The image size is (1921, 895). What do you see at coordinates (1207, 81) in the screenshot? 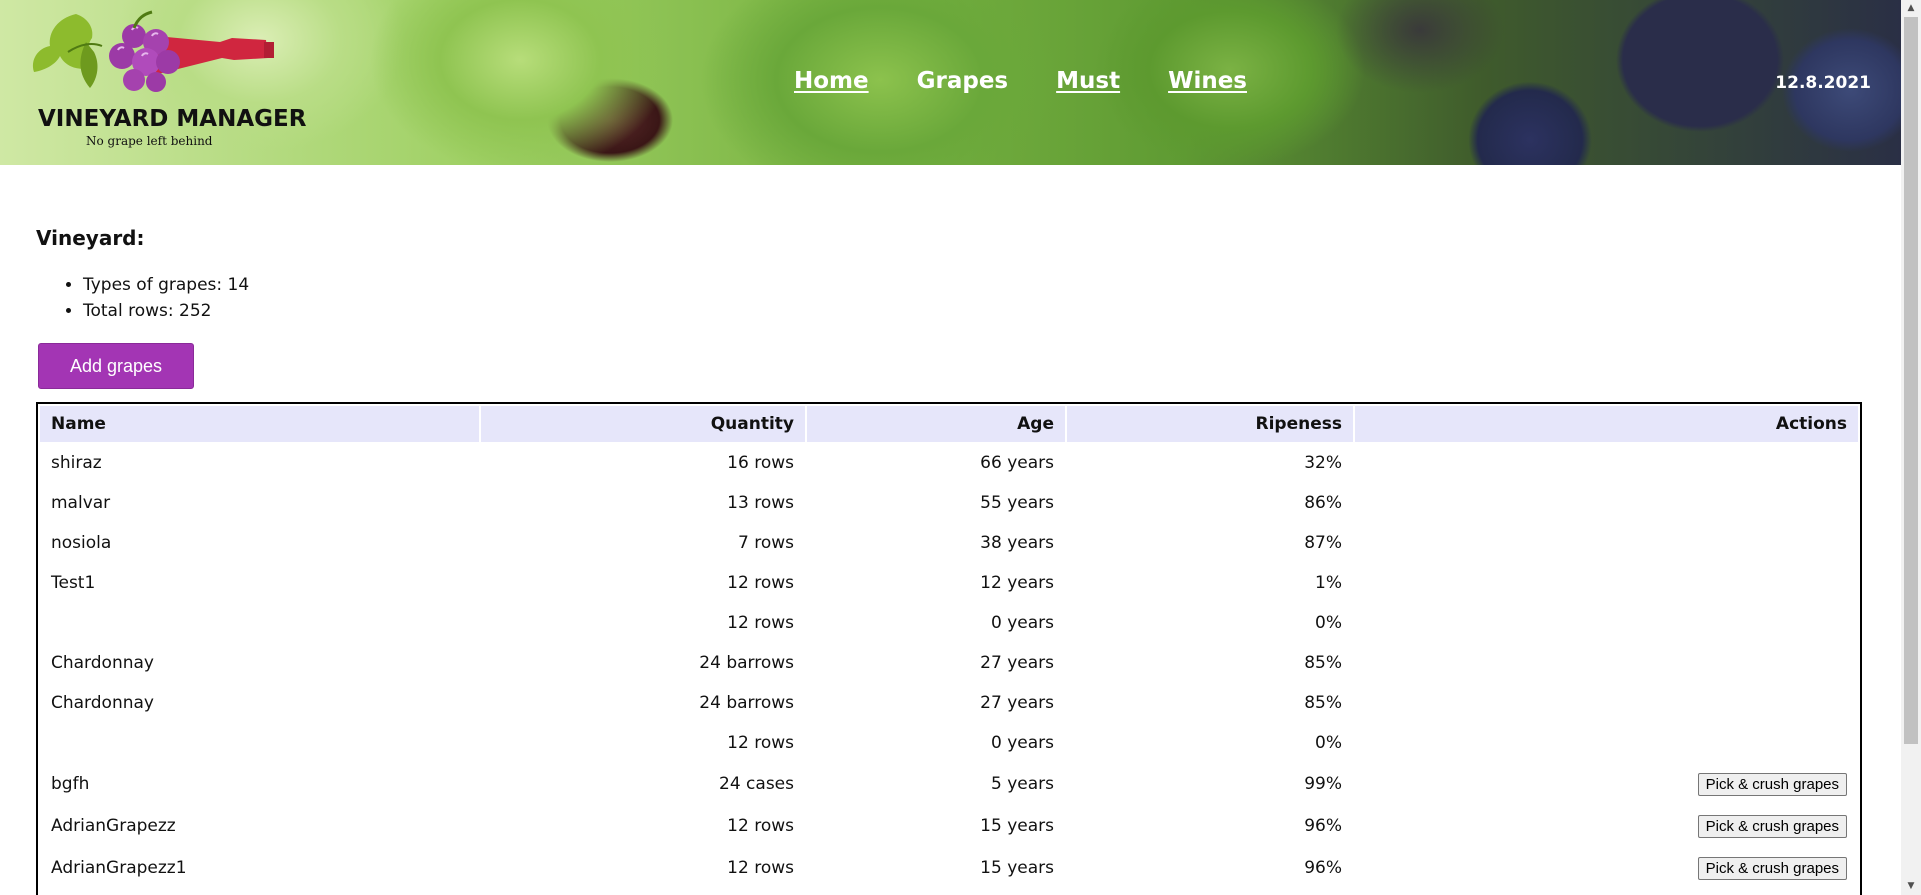
I see `nav-wines: Wines` at bounding box center [1207, 81].